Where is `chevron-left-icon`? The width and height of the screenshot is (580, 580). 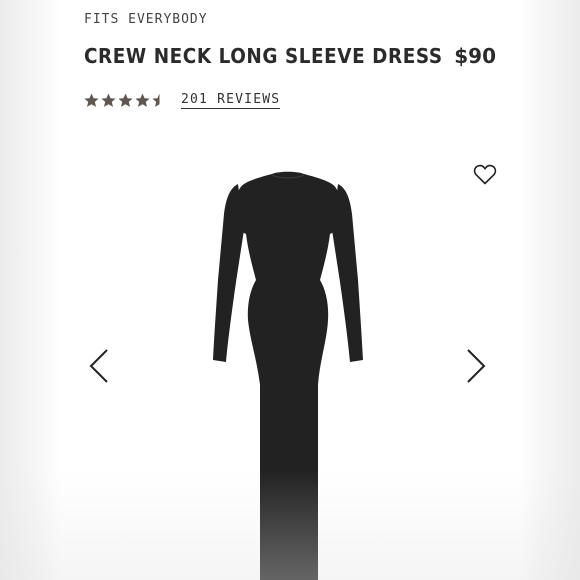
chevron-left-icon is located at coordinates (99, 366).